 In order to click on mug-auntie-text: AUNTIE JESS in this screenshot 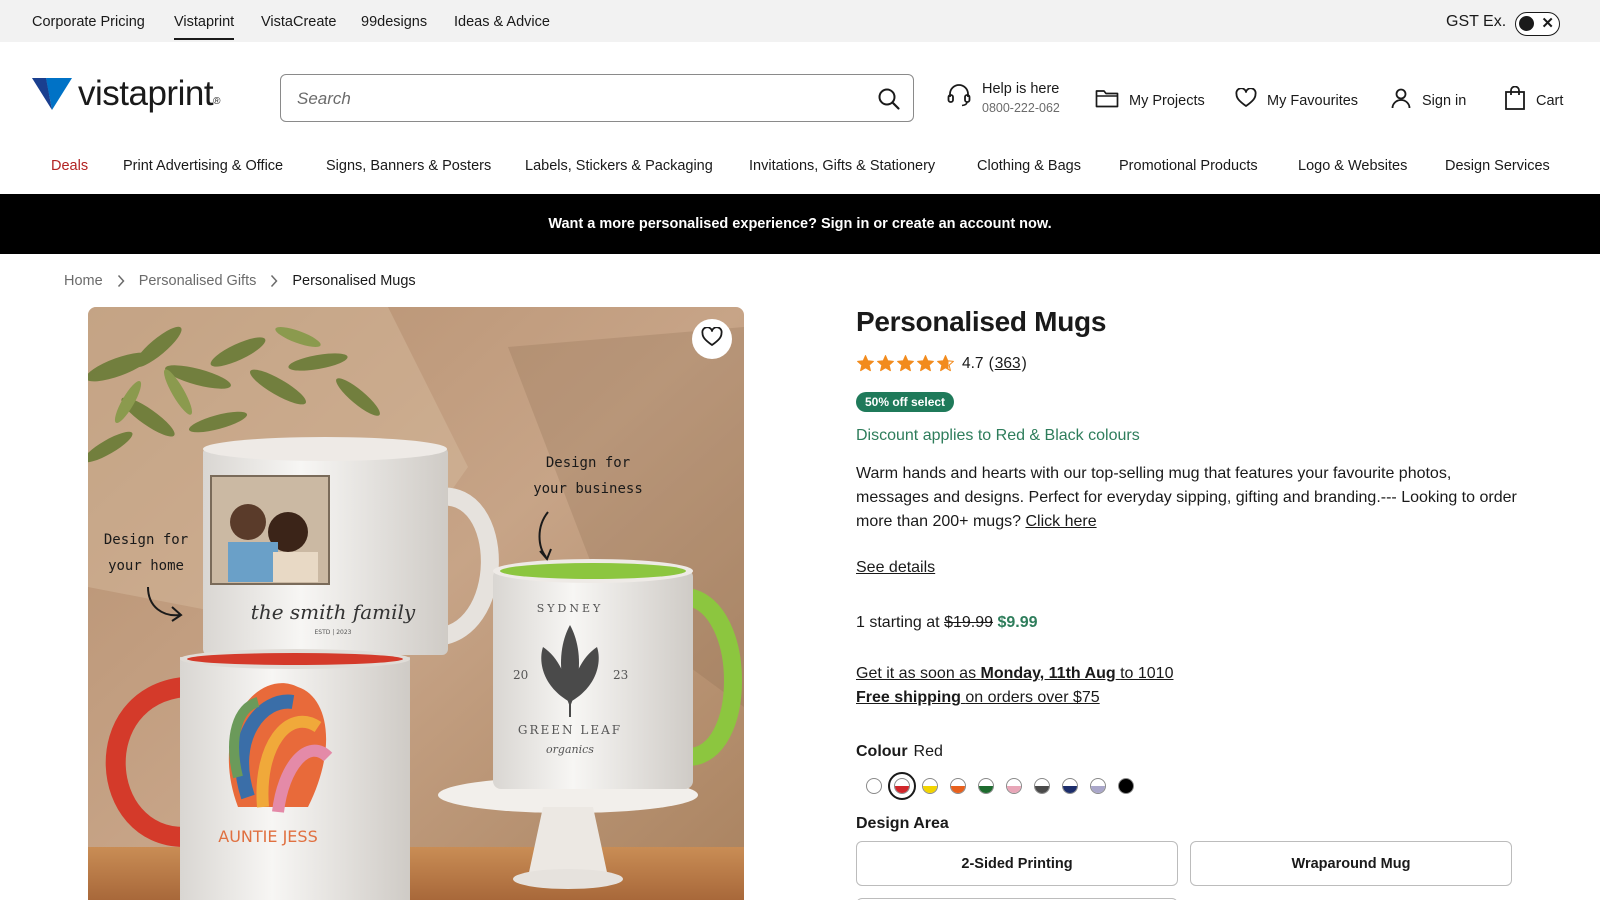, I will do `click(267, 836)`.